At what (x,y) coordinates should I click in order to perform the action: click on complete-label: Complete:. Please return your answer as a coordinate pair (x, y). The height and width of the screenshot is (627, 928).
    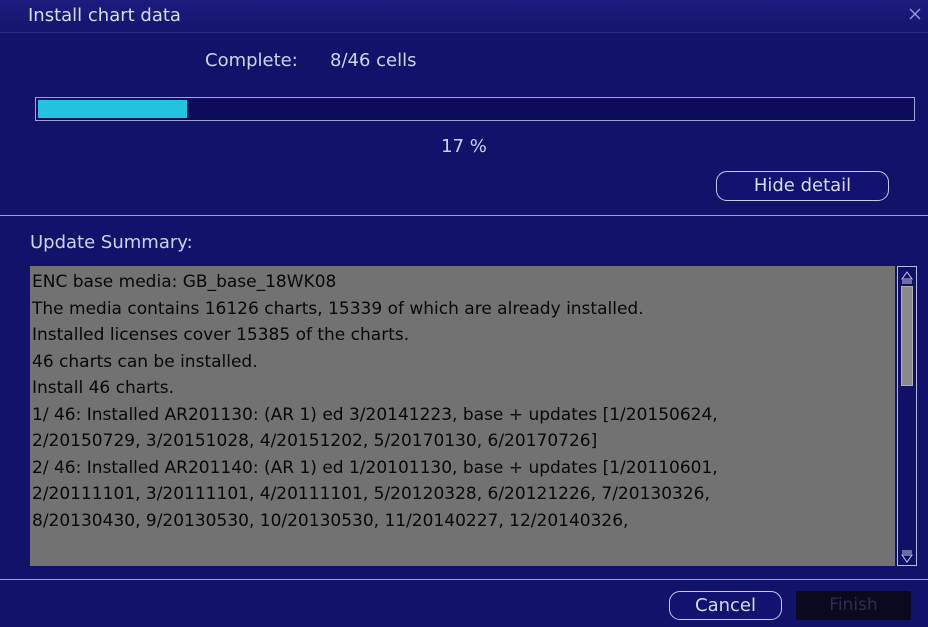
    Looking at the image, I should click on (251, 60).